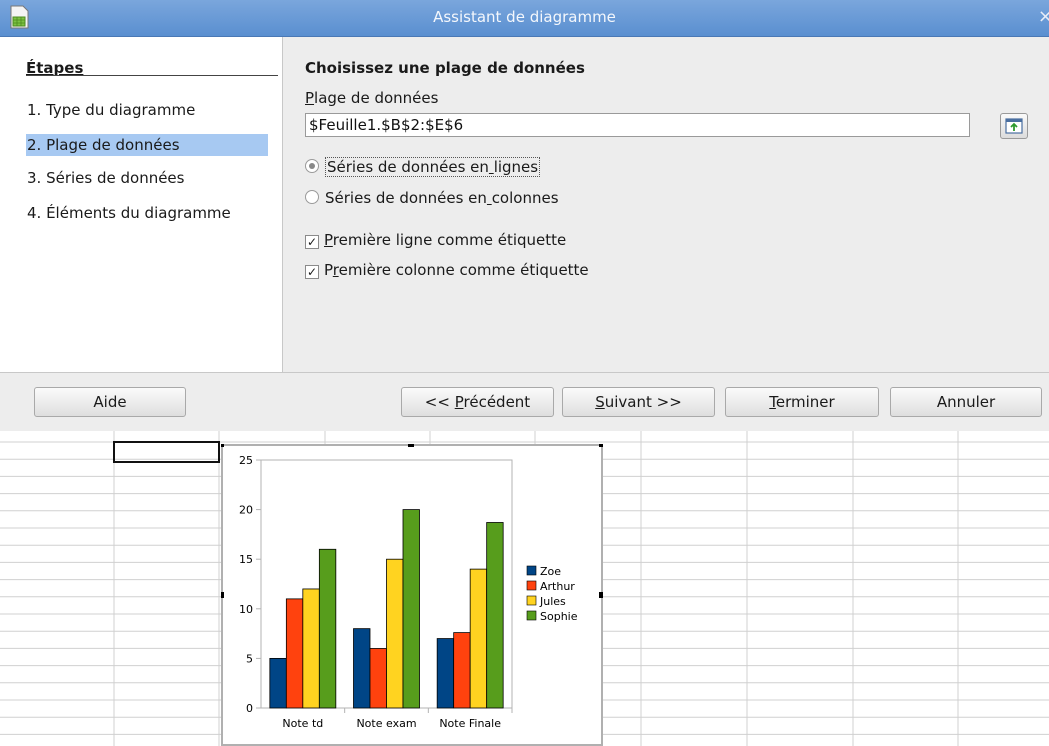 The height and width of the screenshot is (746, 1049). What do you see at coordinates (456, 270) in the screenshot?
I see `first-column-label: Première colonne comme étiquette` at bounding box center [456, 270].